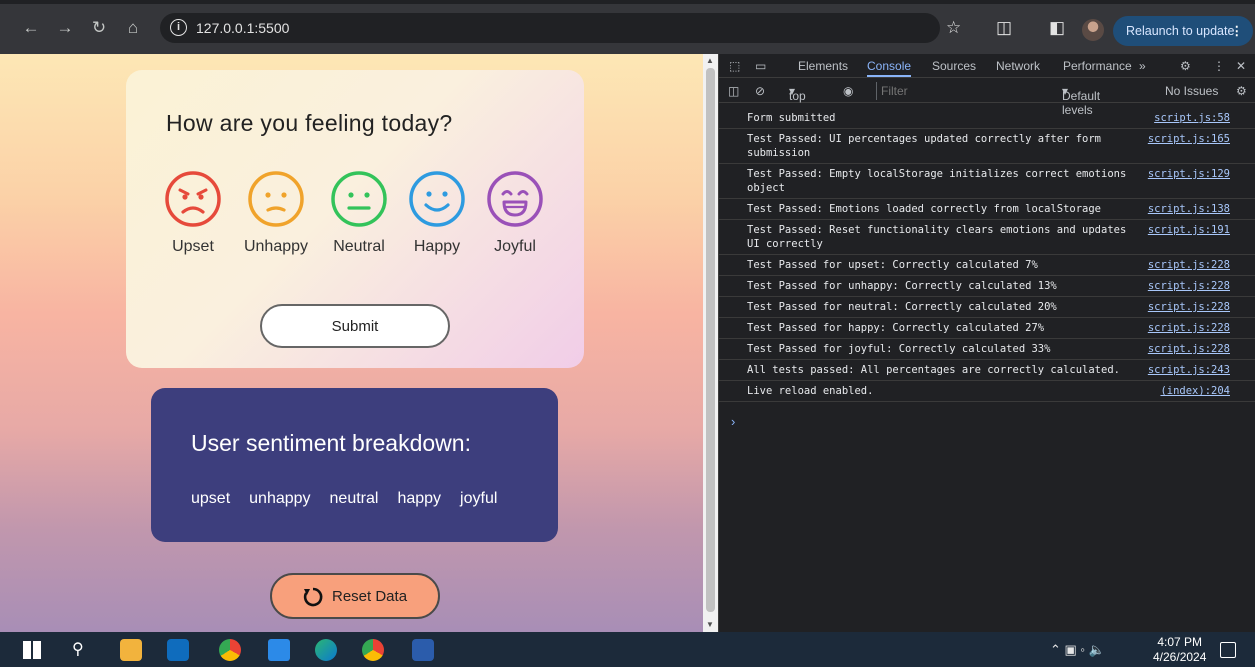 This screenshot has height=667, width=1255. Describe the element at coordinates (1195, 391) in the screenshot. I see `console-source-link: (index):204` at that location.